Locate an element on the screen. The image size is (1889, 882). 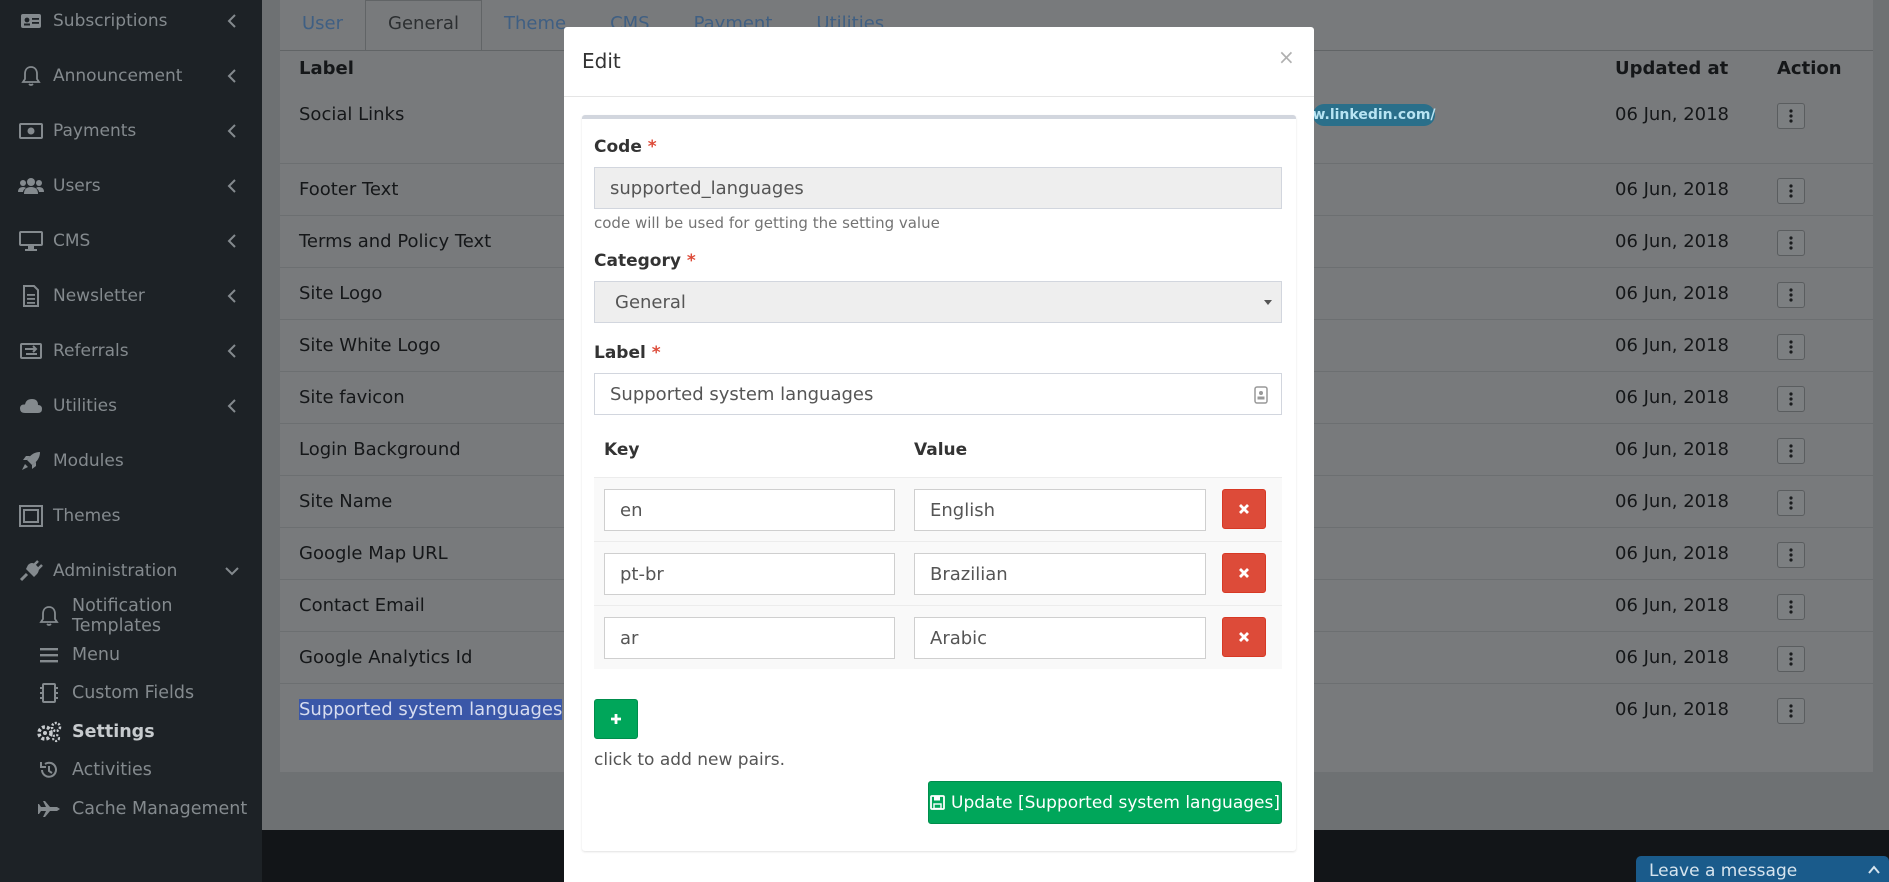
sidebar-item-label: Users is located at coordinates (77, 186).